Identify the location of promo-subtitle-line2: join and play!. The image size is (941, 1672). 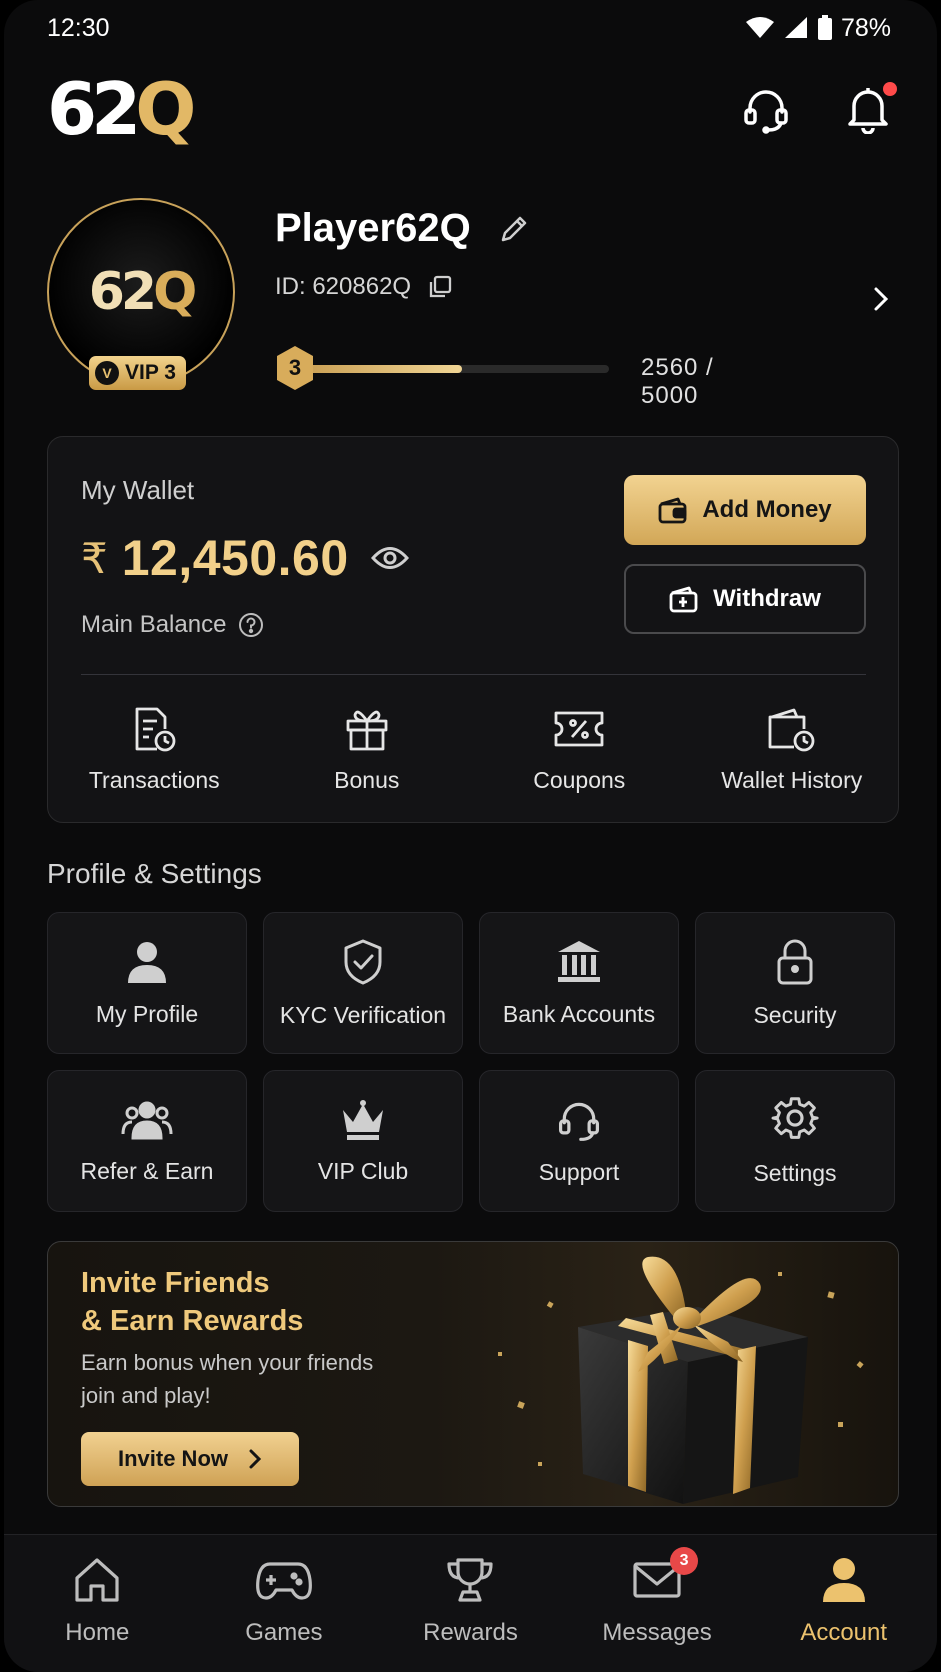
(146, 1395).